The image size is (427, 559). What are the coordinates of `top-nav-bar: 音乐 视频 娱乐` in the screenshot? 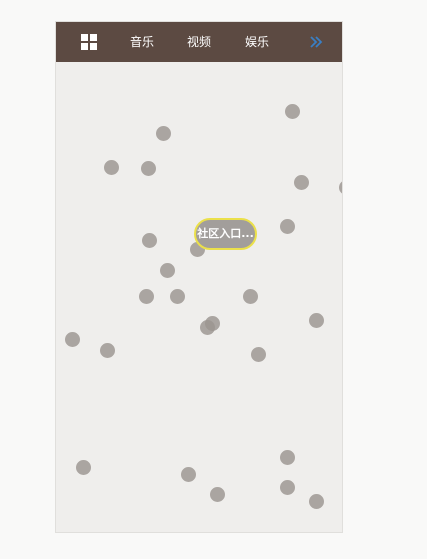 It's located at (199, 42).